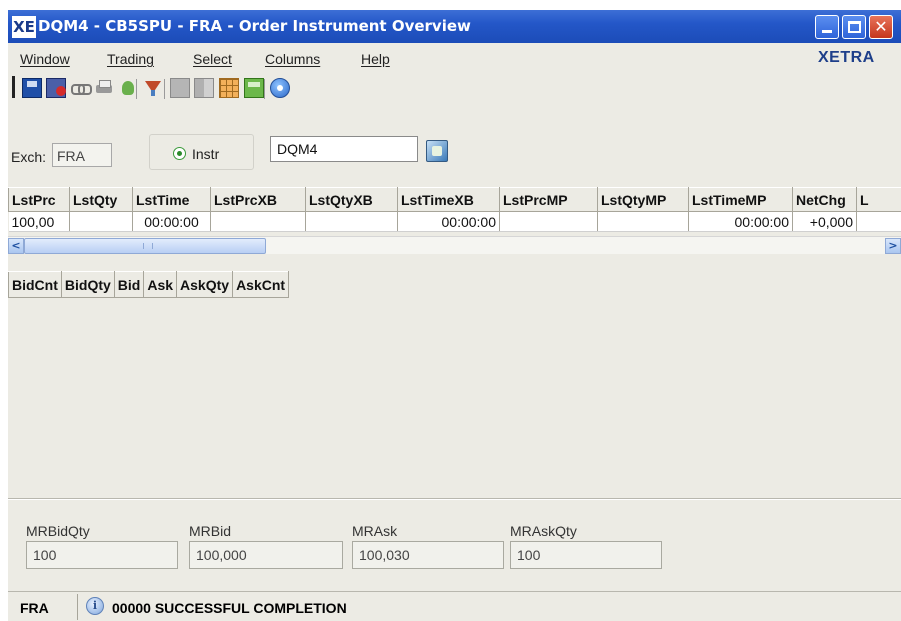 This screenshot has width=901, height=621. I want to click on menu-bar: Window Trading Select Columns Help XETRA, so click(454, 58).